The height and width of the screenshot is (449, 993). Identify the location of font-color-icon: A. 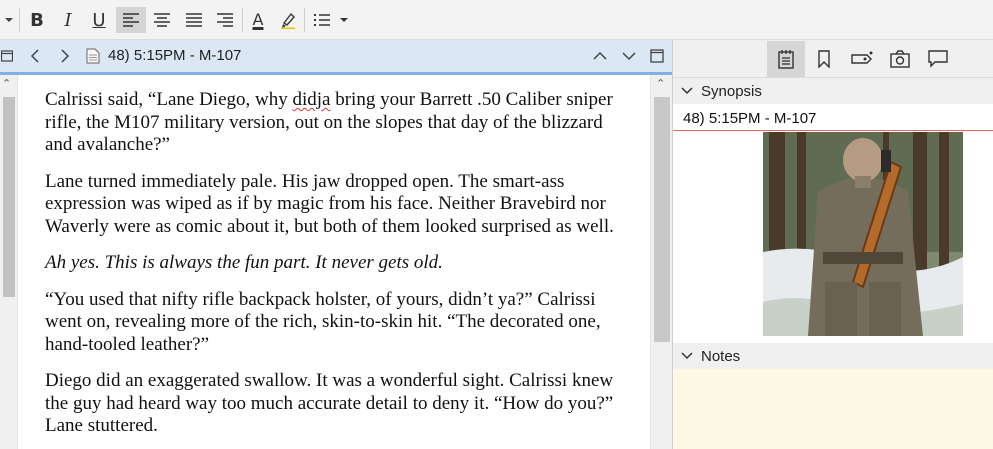
(258, 19).